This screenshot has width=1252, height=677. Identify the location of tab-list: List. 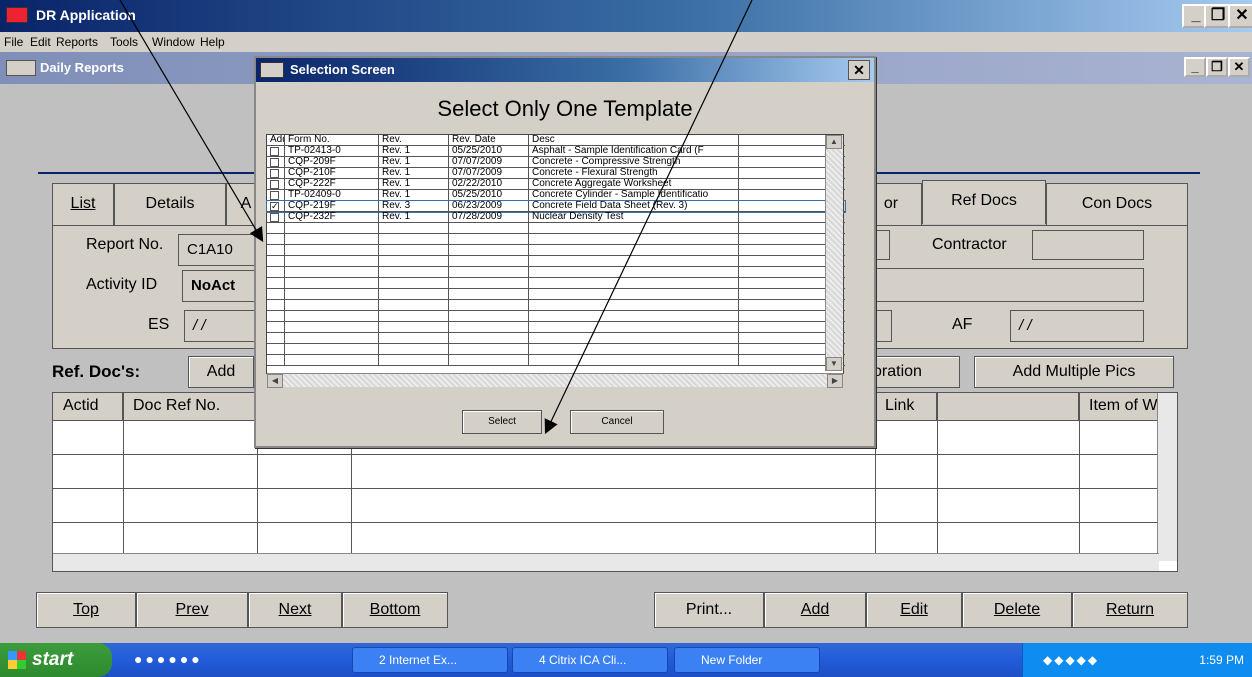
(83, 204).